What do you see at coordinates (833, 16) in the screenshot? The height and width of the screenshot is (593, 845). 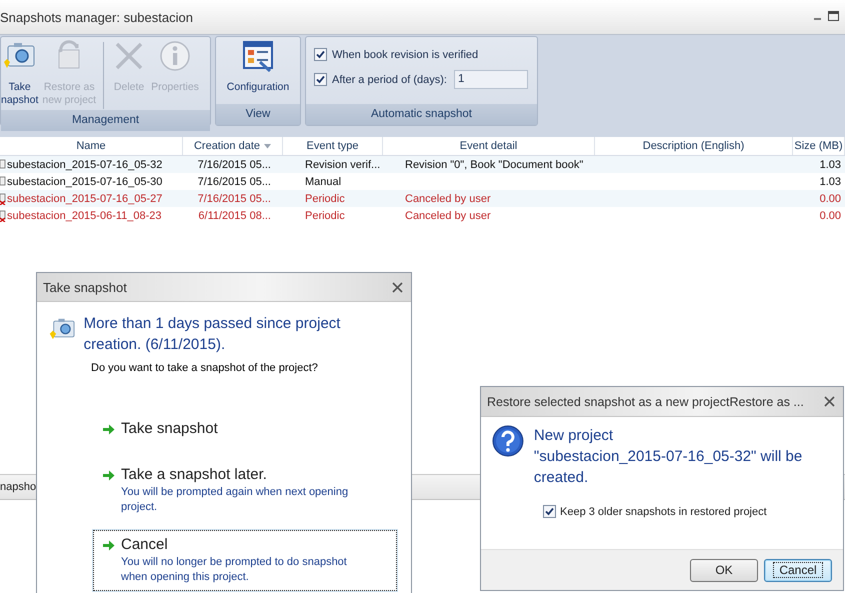 I see `maximize-icon` at bounding box center [833, 16].